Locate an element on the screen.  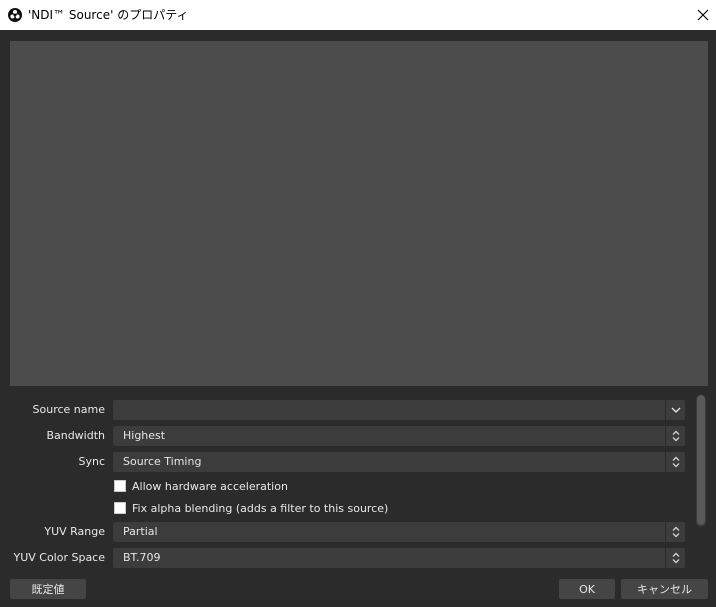
close-icon is located at coordinates (703, 15).